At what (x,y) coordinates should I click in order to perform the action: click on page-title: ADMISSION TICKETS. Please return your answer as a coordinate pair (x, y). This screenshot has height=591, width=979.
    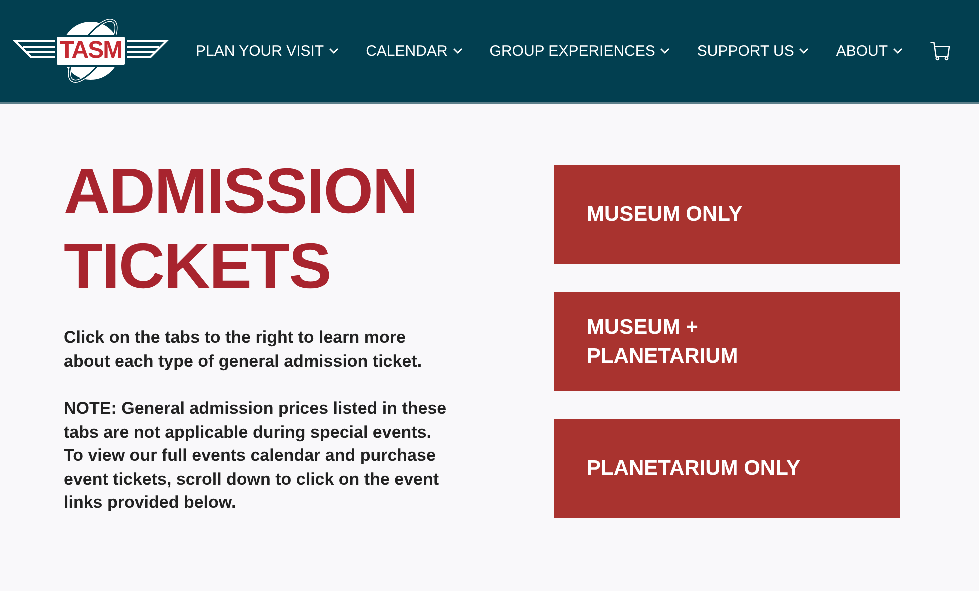
    Looking at the image, I should click on (241, 229).